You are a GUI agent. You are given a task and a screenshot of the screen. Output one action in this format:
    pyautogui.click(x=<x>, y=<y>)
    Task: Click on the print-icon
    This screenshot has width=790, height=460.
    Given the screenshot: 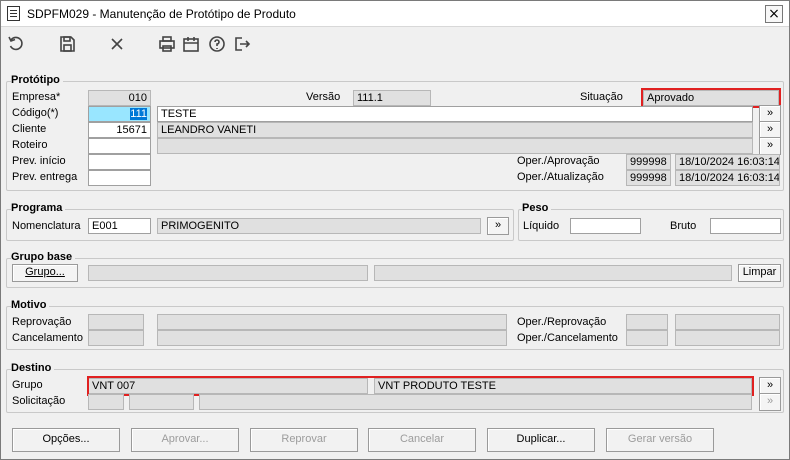 What is the action you would take?
    pyautogui.click(x=167, y=44)
    